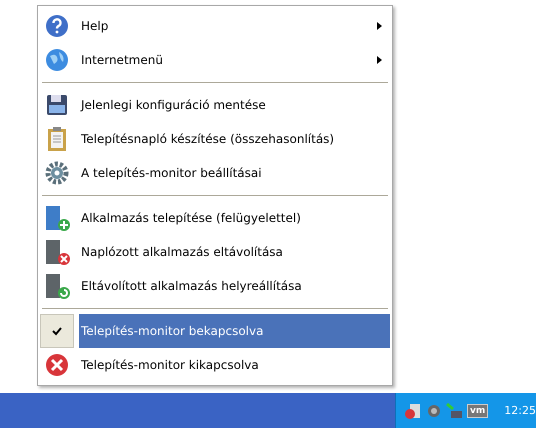  Describe the element at coordinates (454, 411) in the screenshot. I see `network-icon` at that location.